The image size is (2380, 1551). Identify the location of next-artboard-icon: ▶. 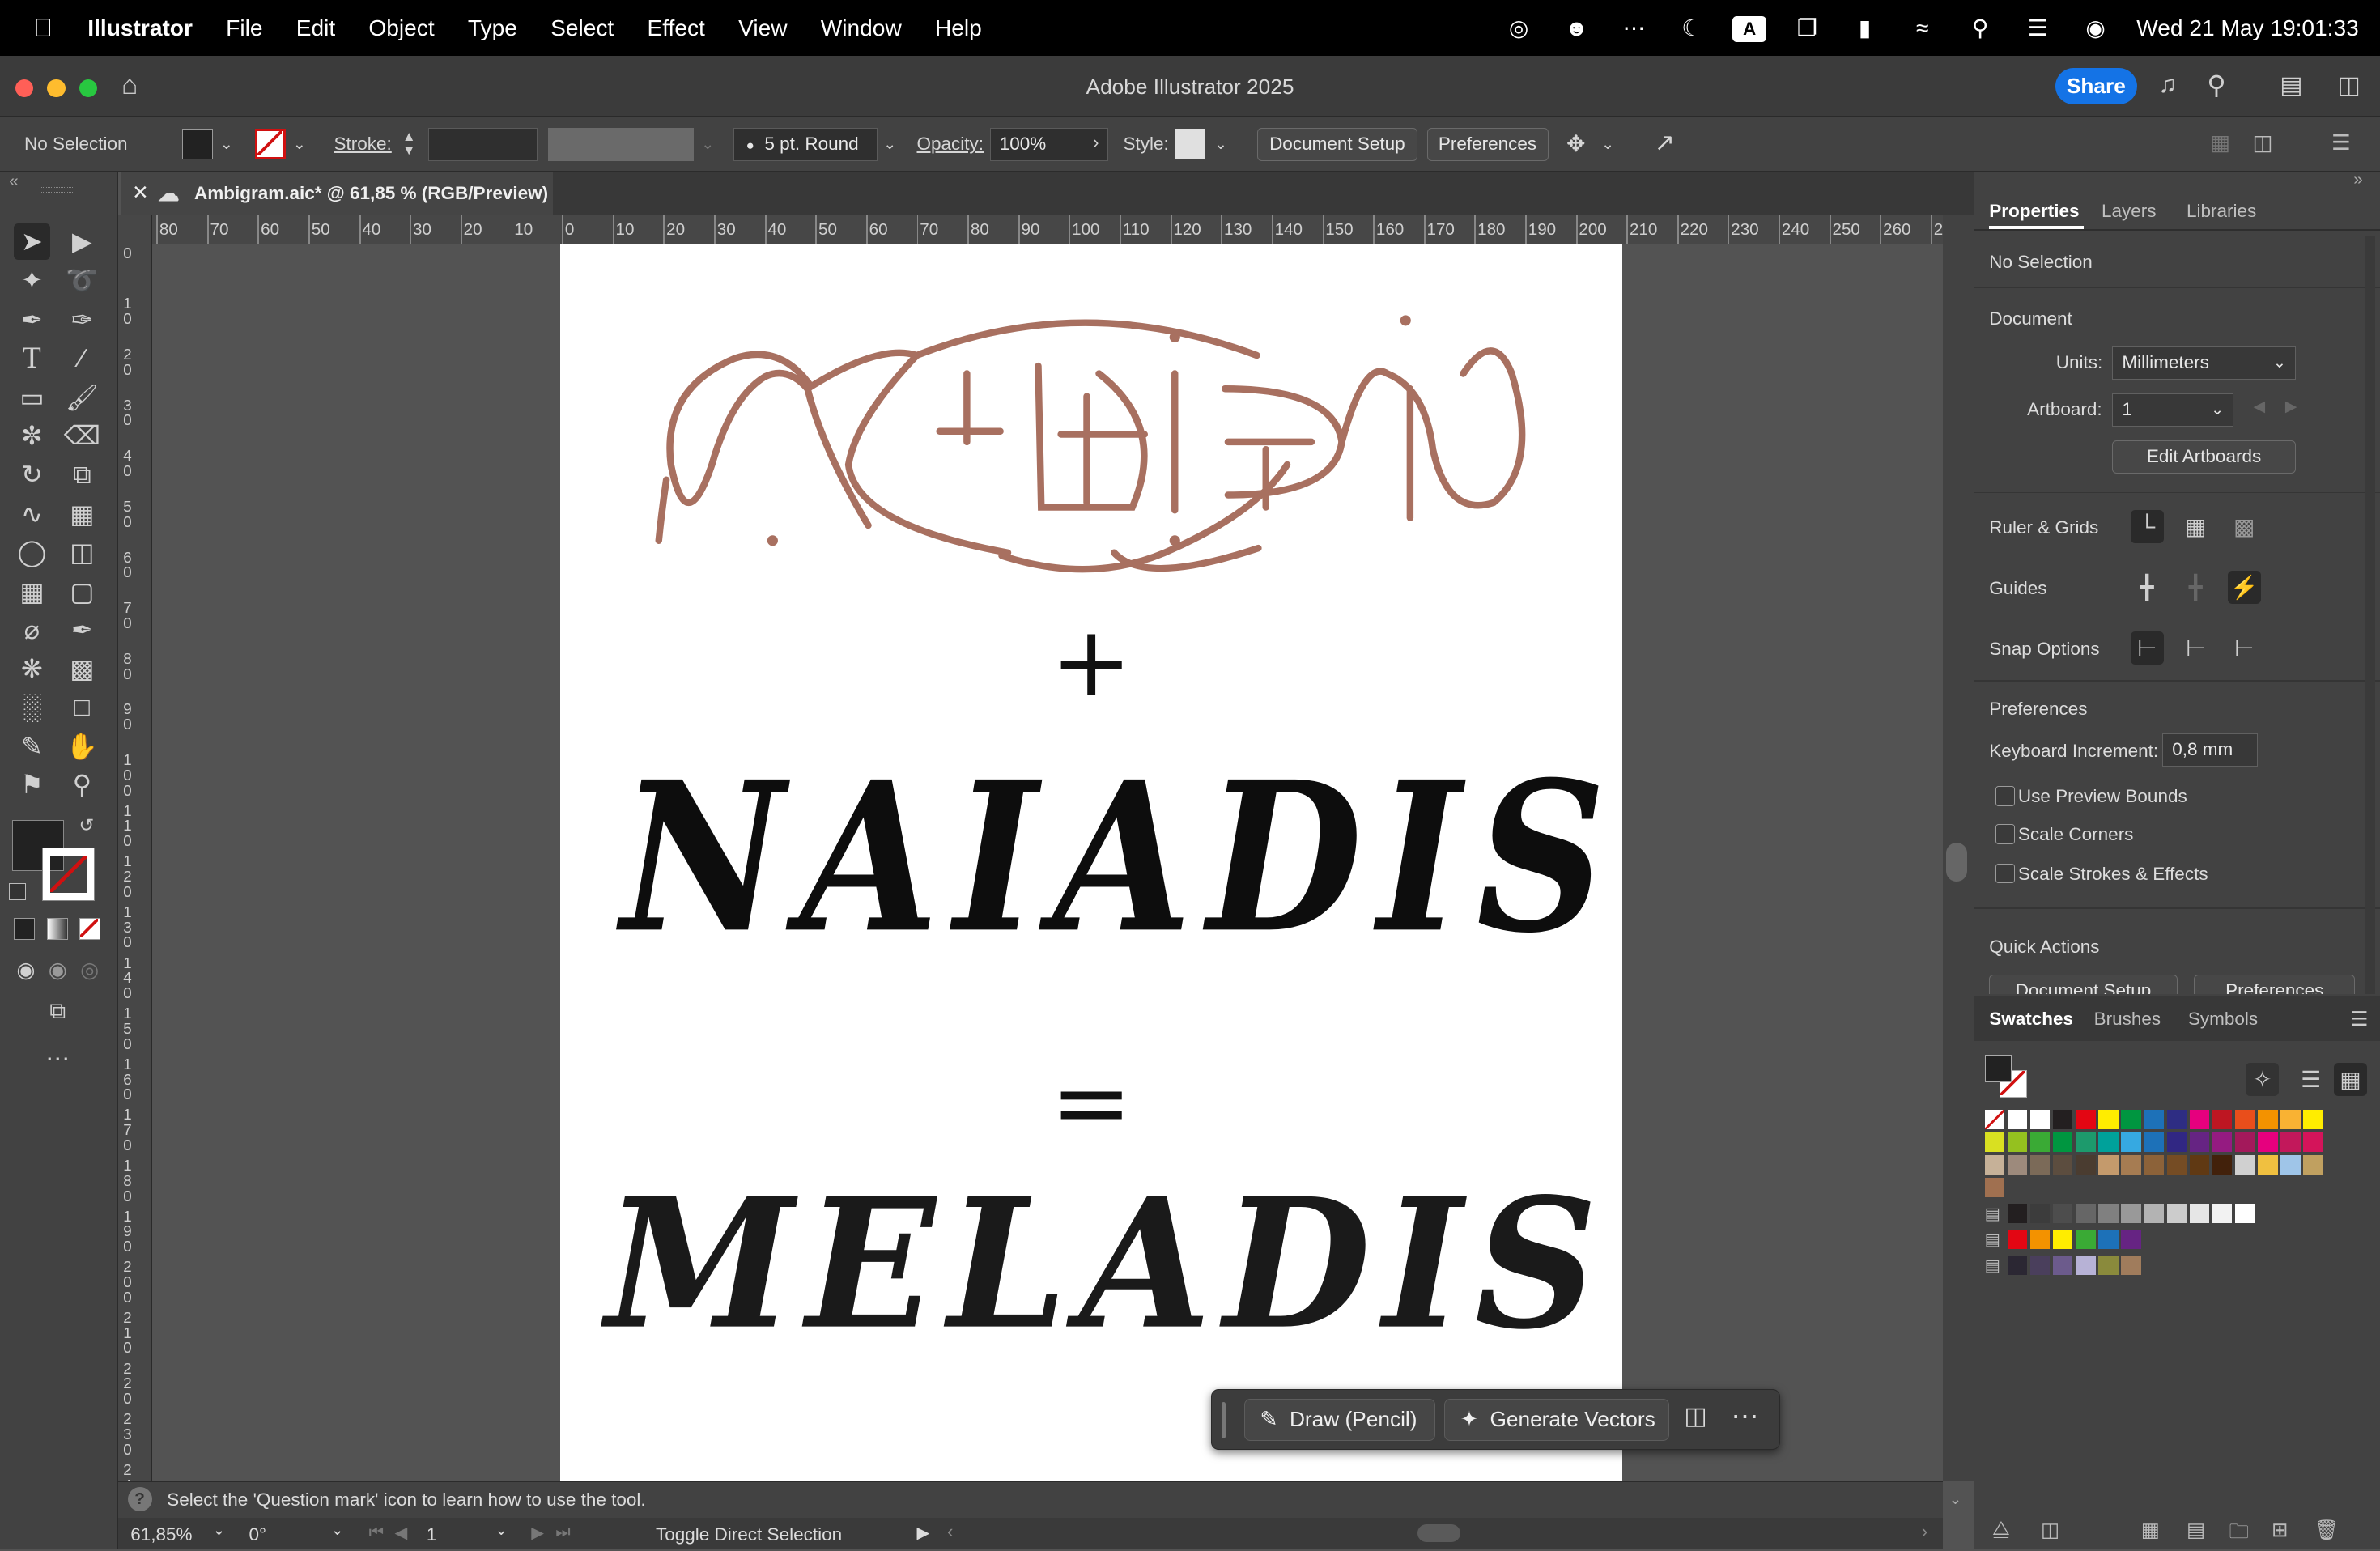
(537, 1533).